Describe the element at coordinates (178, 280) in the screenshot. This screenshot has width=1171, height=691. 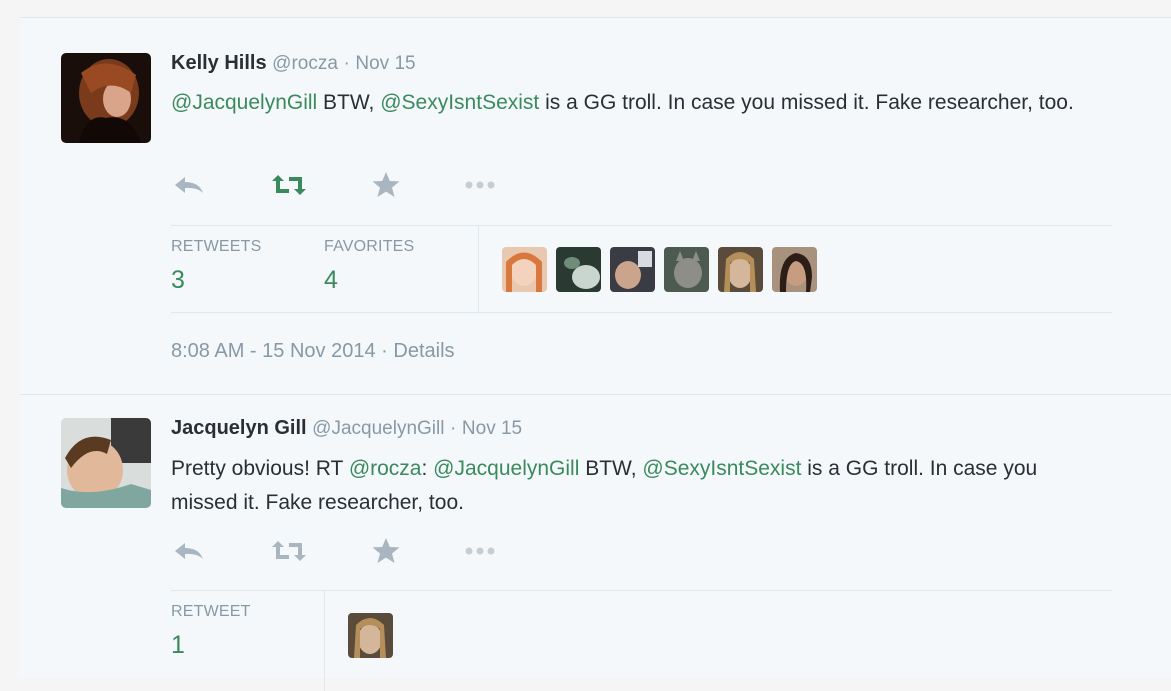
I see `retweets-count: 3` at that location.